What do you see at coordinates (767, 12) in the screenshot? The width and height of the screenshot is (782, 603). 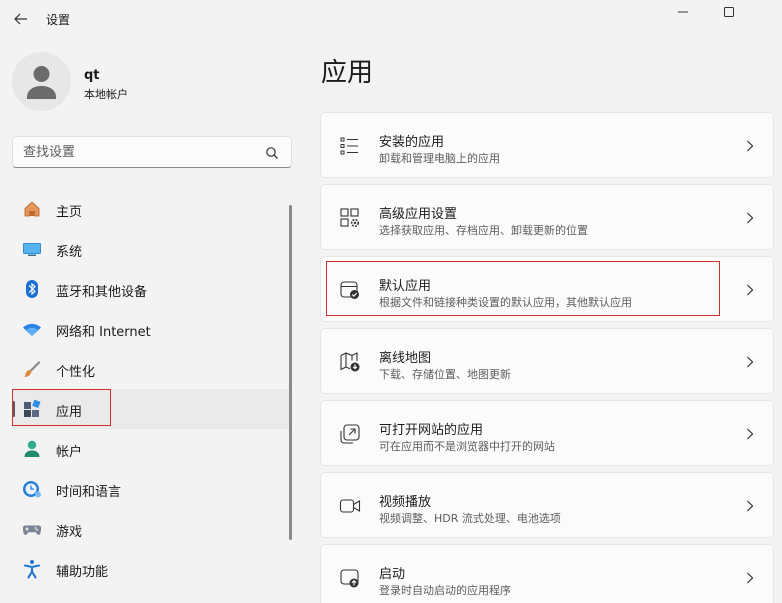 I see `close-button` at bounding box center [767, 12].